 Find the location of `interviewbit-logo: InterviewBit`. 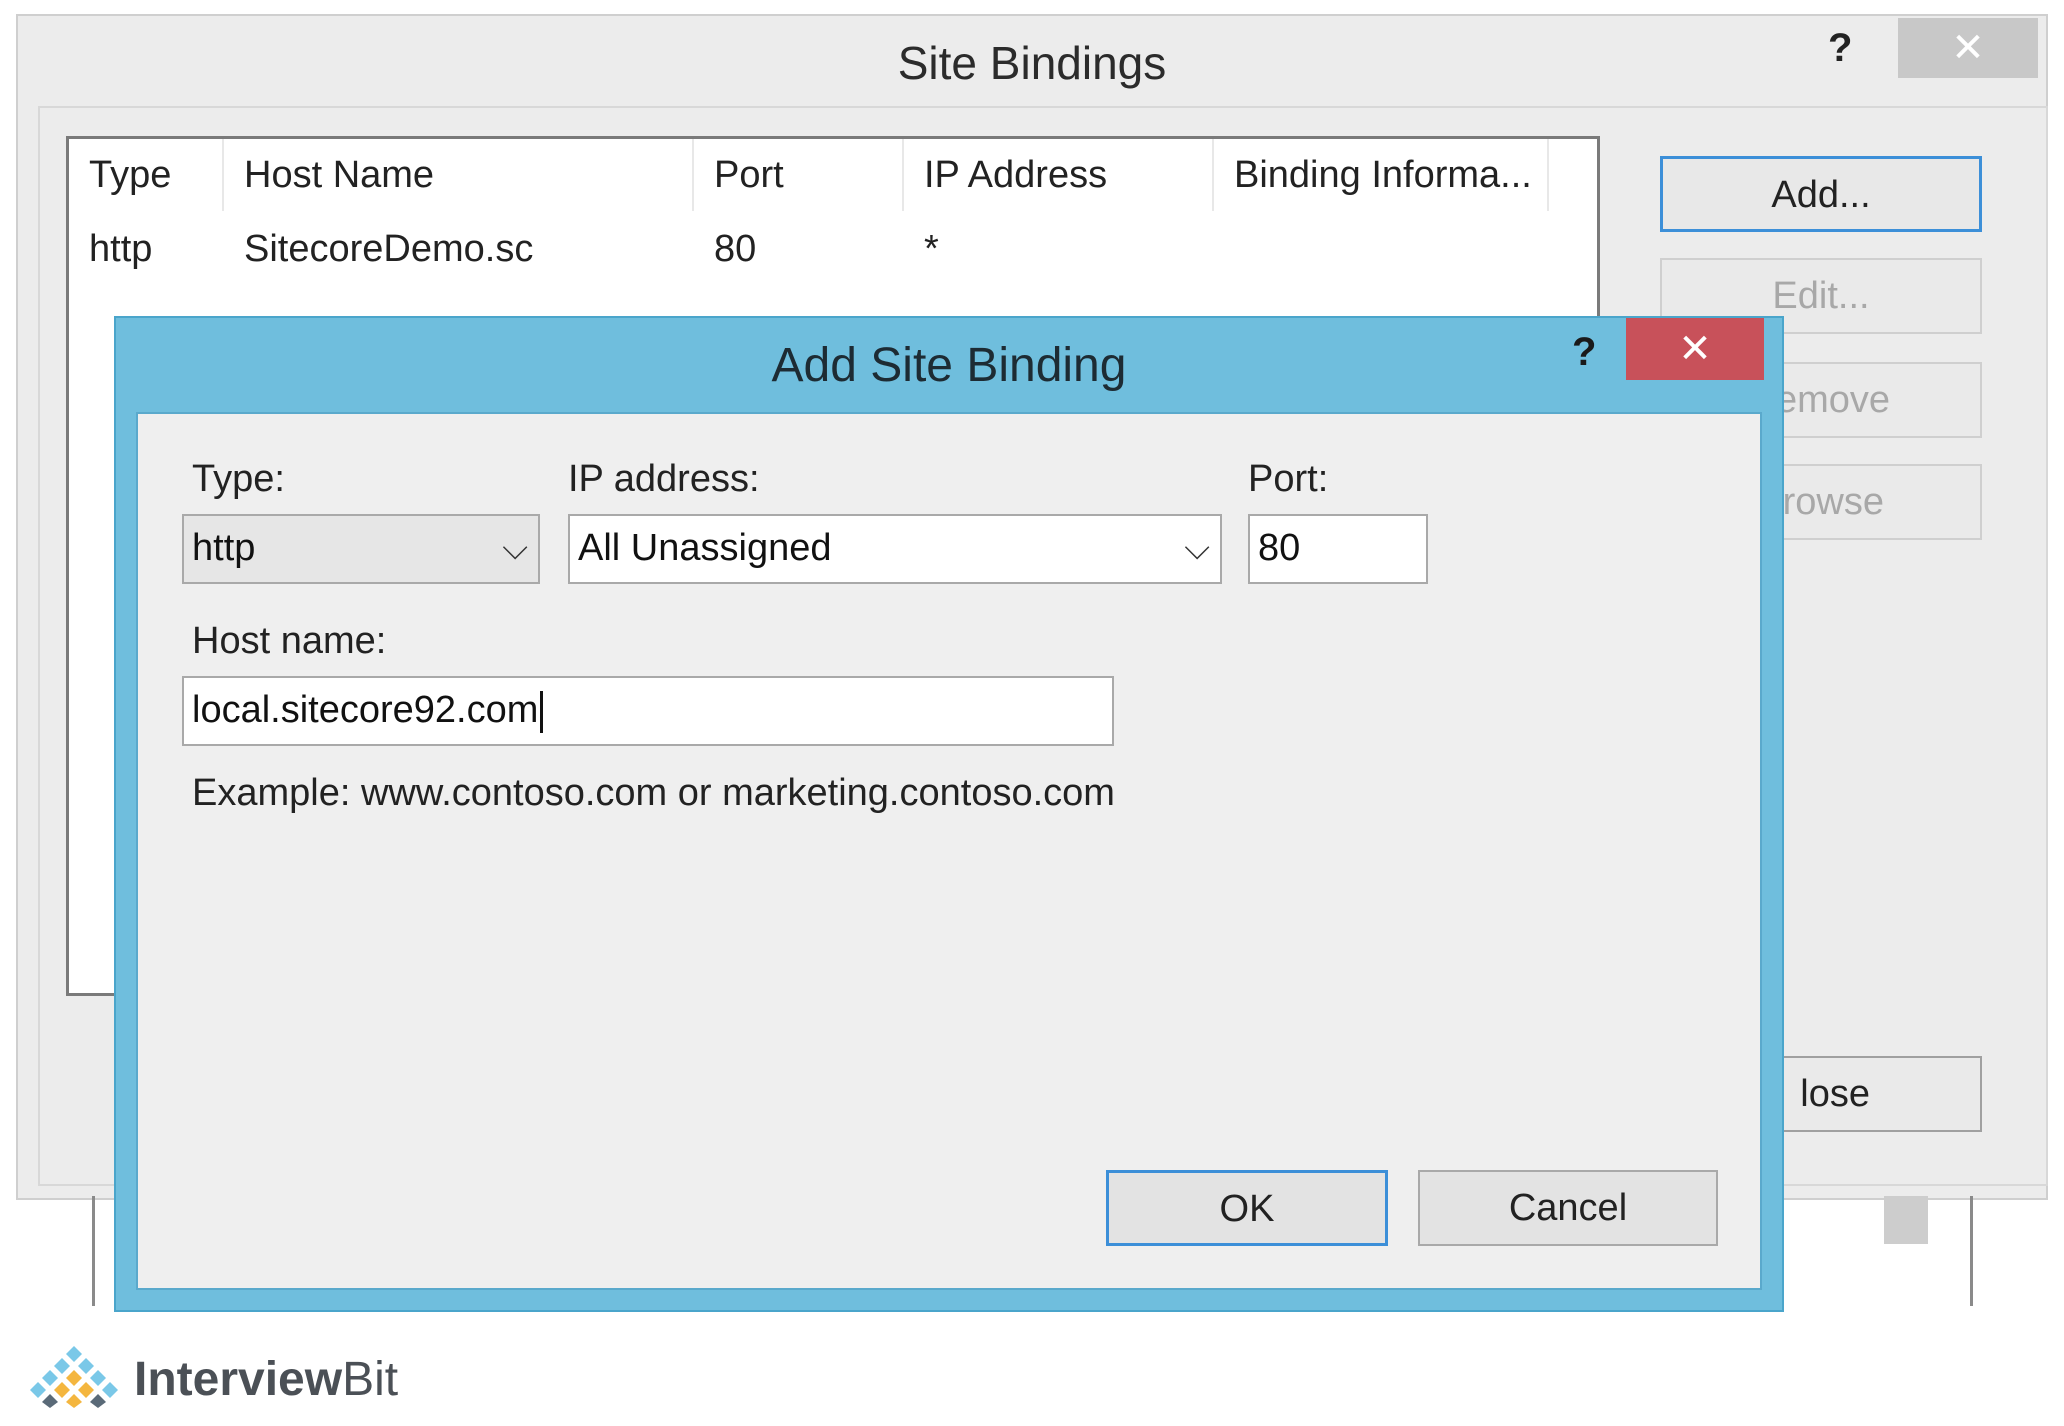

interviewbit-logo: InterviewBit is located at coordinates (210, 1379).